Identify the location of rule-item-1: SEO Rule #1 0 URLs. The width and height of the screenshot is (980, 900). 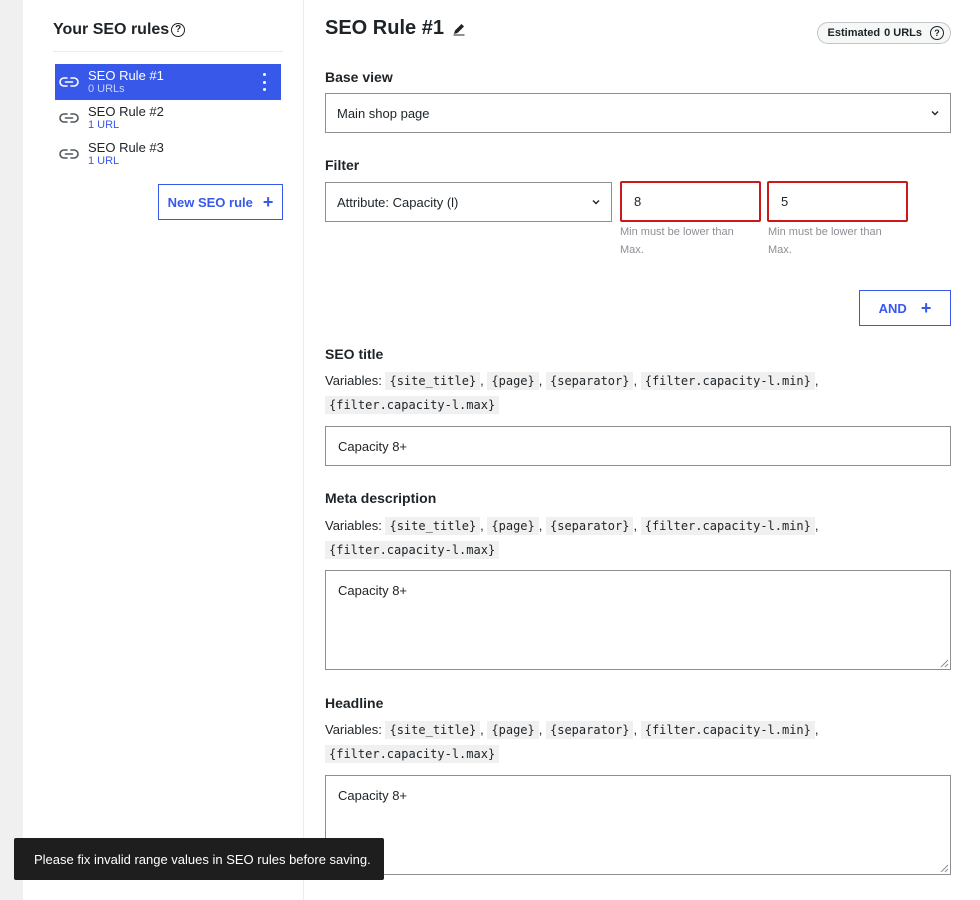
(168, 82).